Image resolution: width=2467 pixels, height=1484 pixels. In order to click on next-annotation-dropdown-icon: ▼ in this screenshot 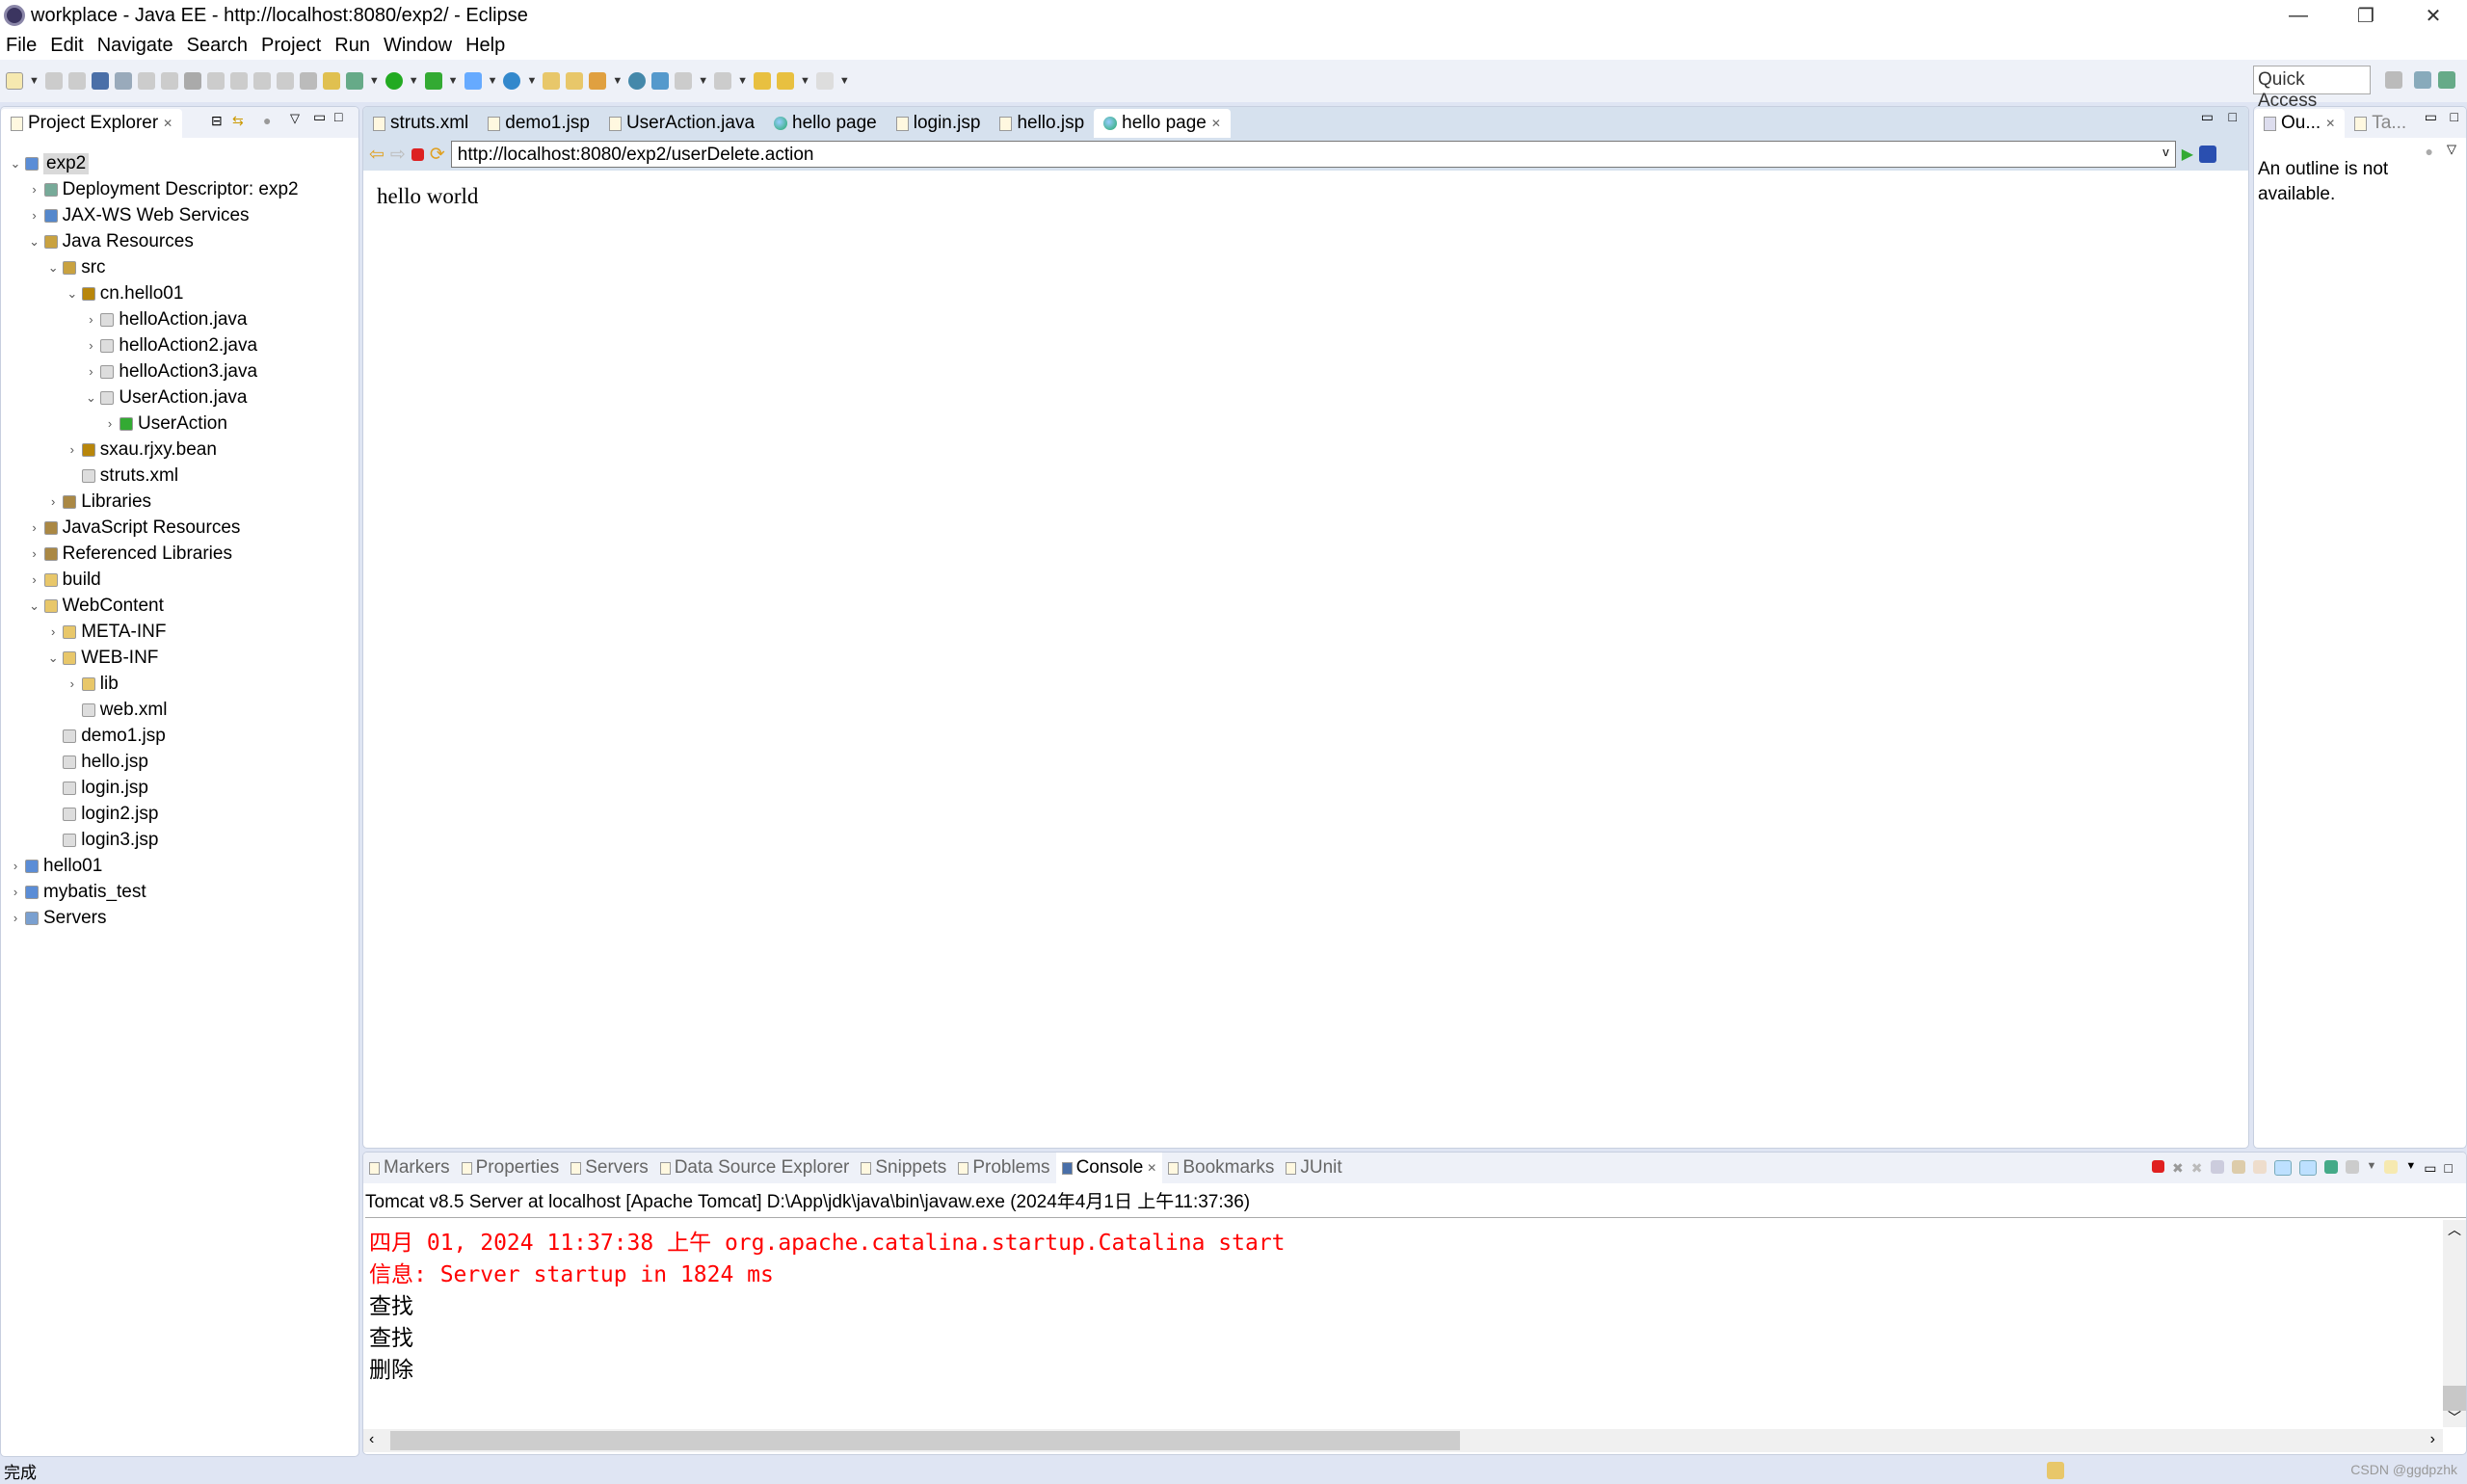, I will do `click(703, 81)`.